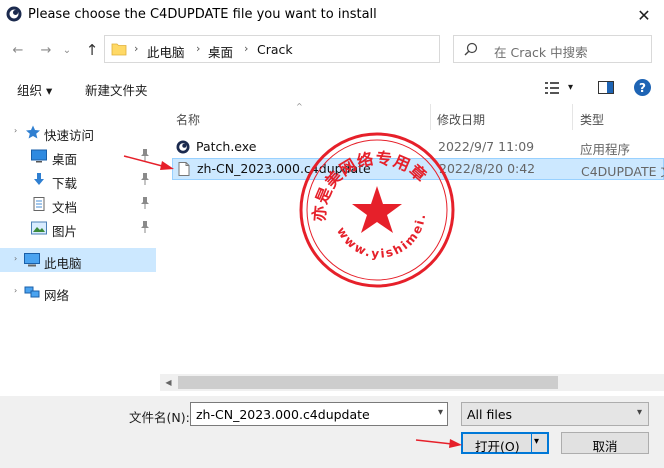 This screenshot has height=468, width=664. I want to click on help-glyph: ?, so click(642, 87).